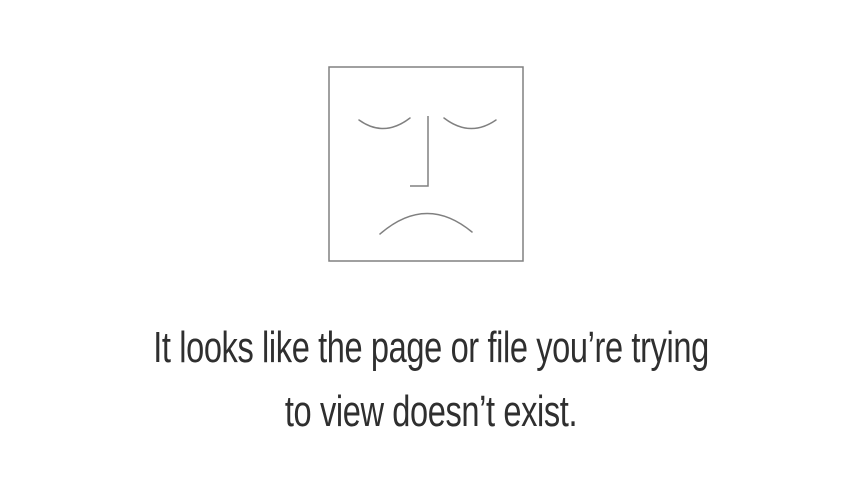 The image size is (862, 478). I want to click on sad-face-icon, so click(426, 164).